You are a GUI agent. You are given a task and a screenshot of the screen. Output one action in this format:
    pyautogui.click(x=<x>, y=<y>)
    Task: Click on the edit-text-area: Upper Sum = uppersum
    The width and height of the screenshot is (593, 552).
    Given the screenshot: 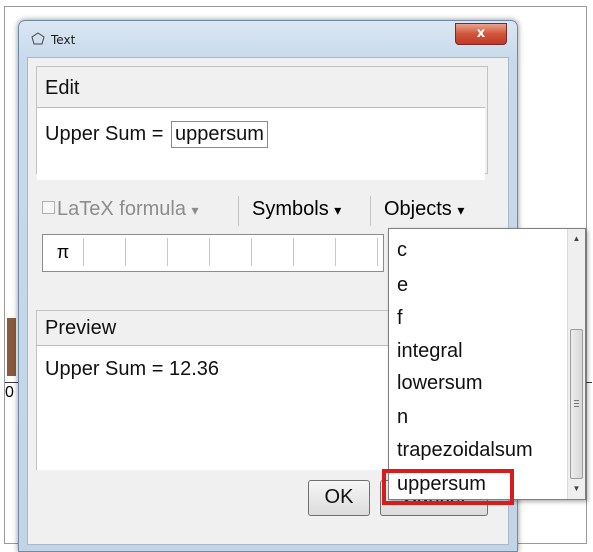 What is the action you would take?
    pyautogui.click(x=261, y=143)
    